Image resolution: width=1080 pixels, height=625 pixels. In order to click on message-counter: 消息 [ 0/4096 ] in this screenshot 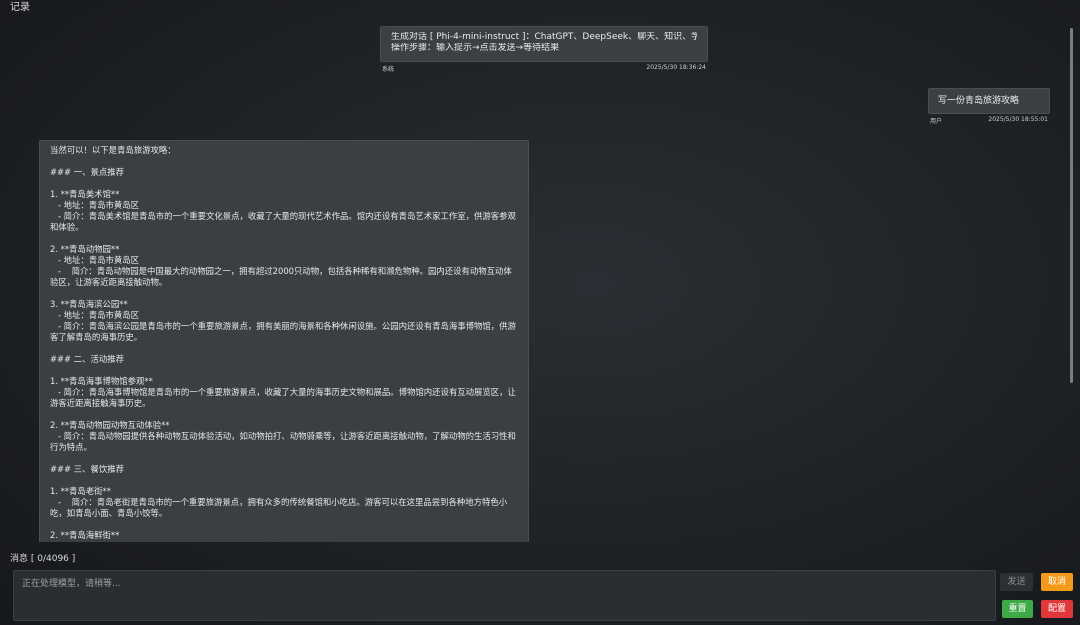, I will do `click(43, 559)`.